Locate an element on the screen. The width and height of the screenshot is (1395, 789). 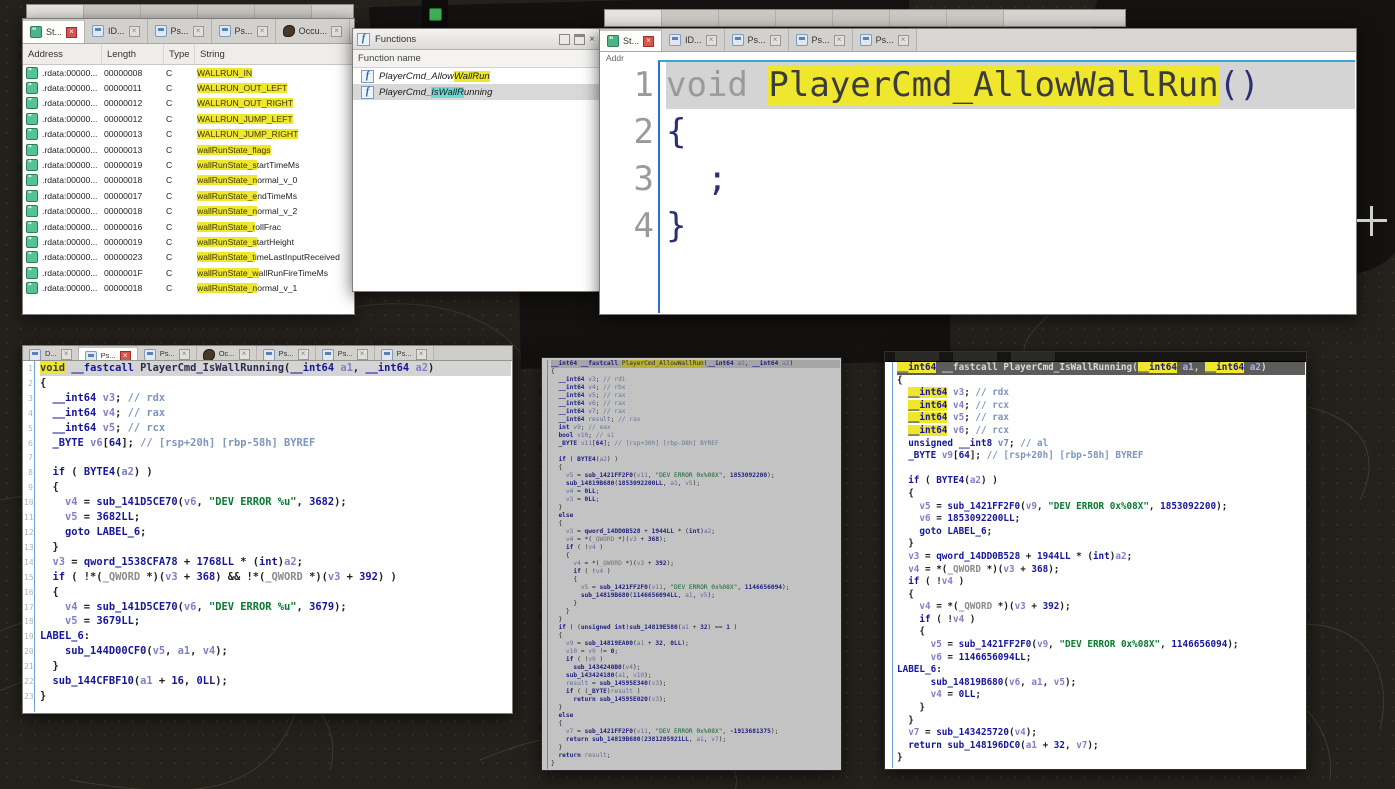
code-line: unsigned __int8 v7; // al is located at coordinates (1101, 444).